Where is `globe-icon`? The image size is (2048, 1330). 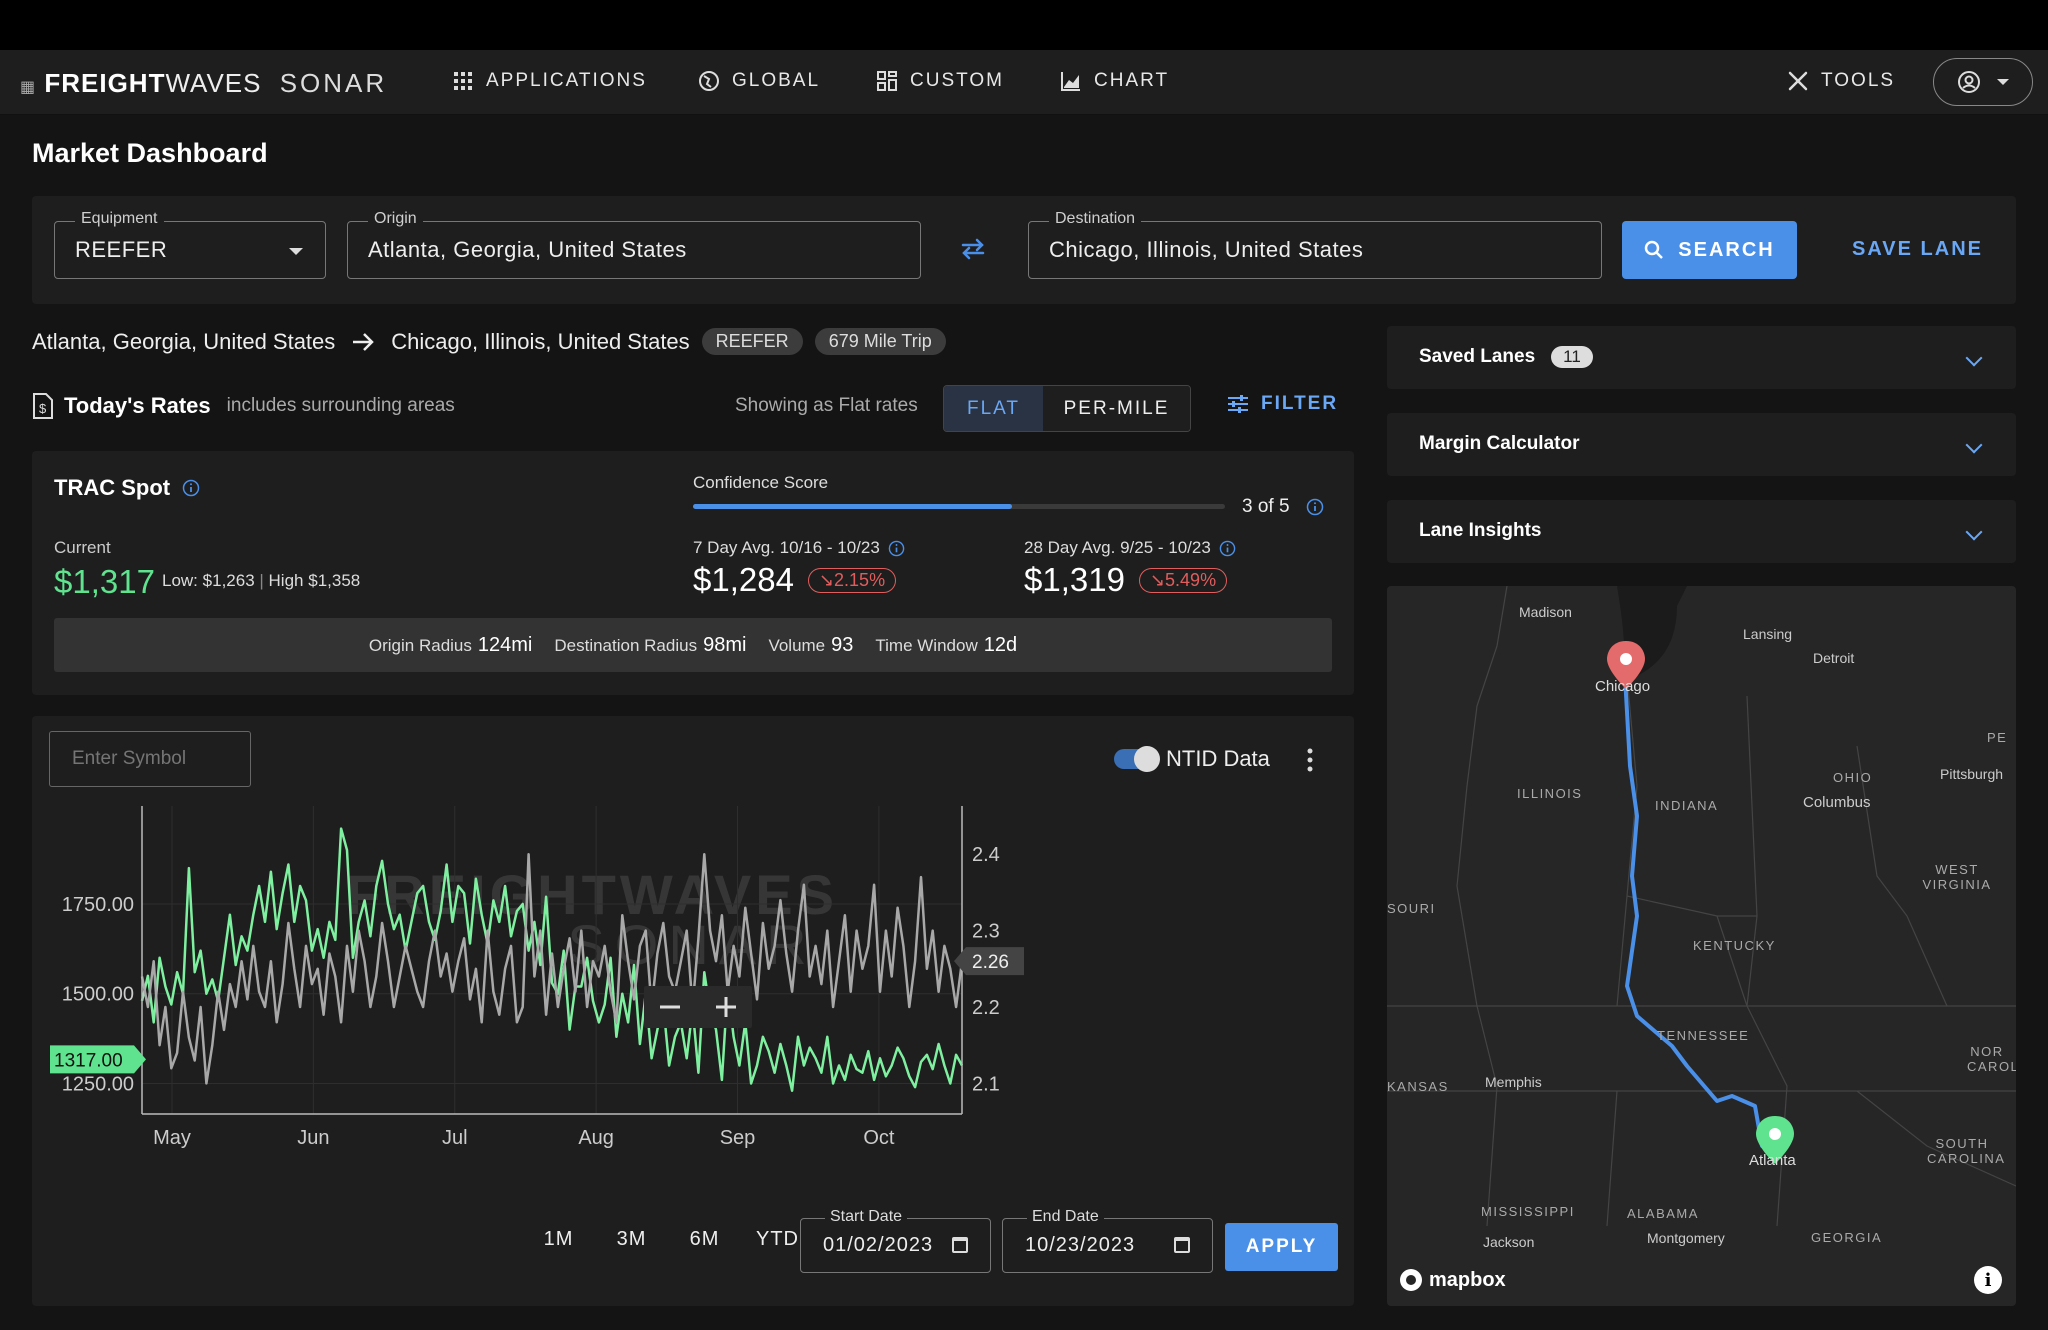 globe-icon is located at coordinates (709, 81).